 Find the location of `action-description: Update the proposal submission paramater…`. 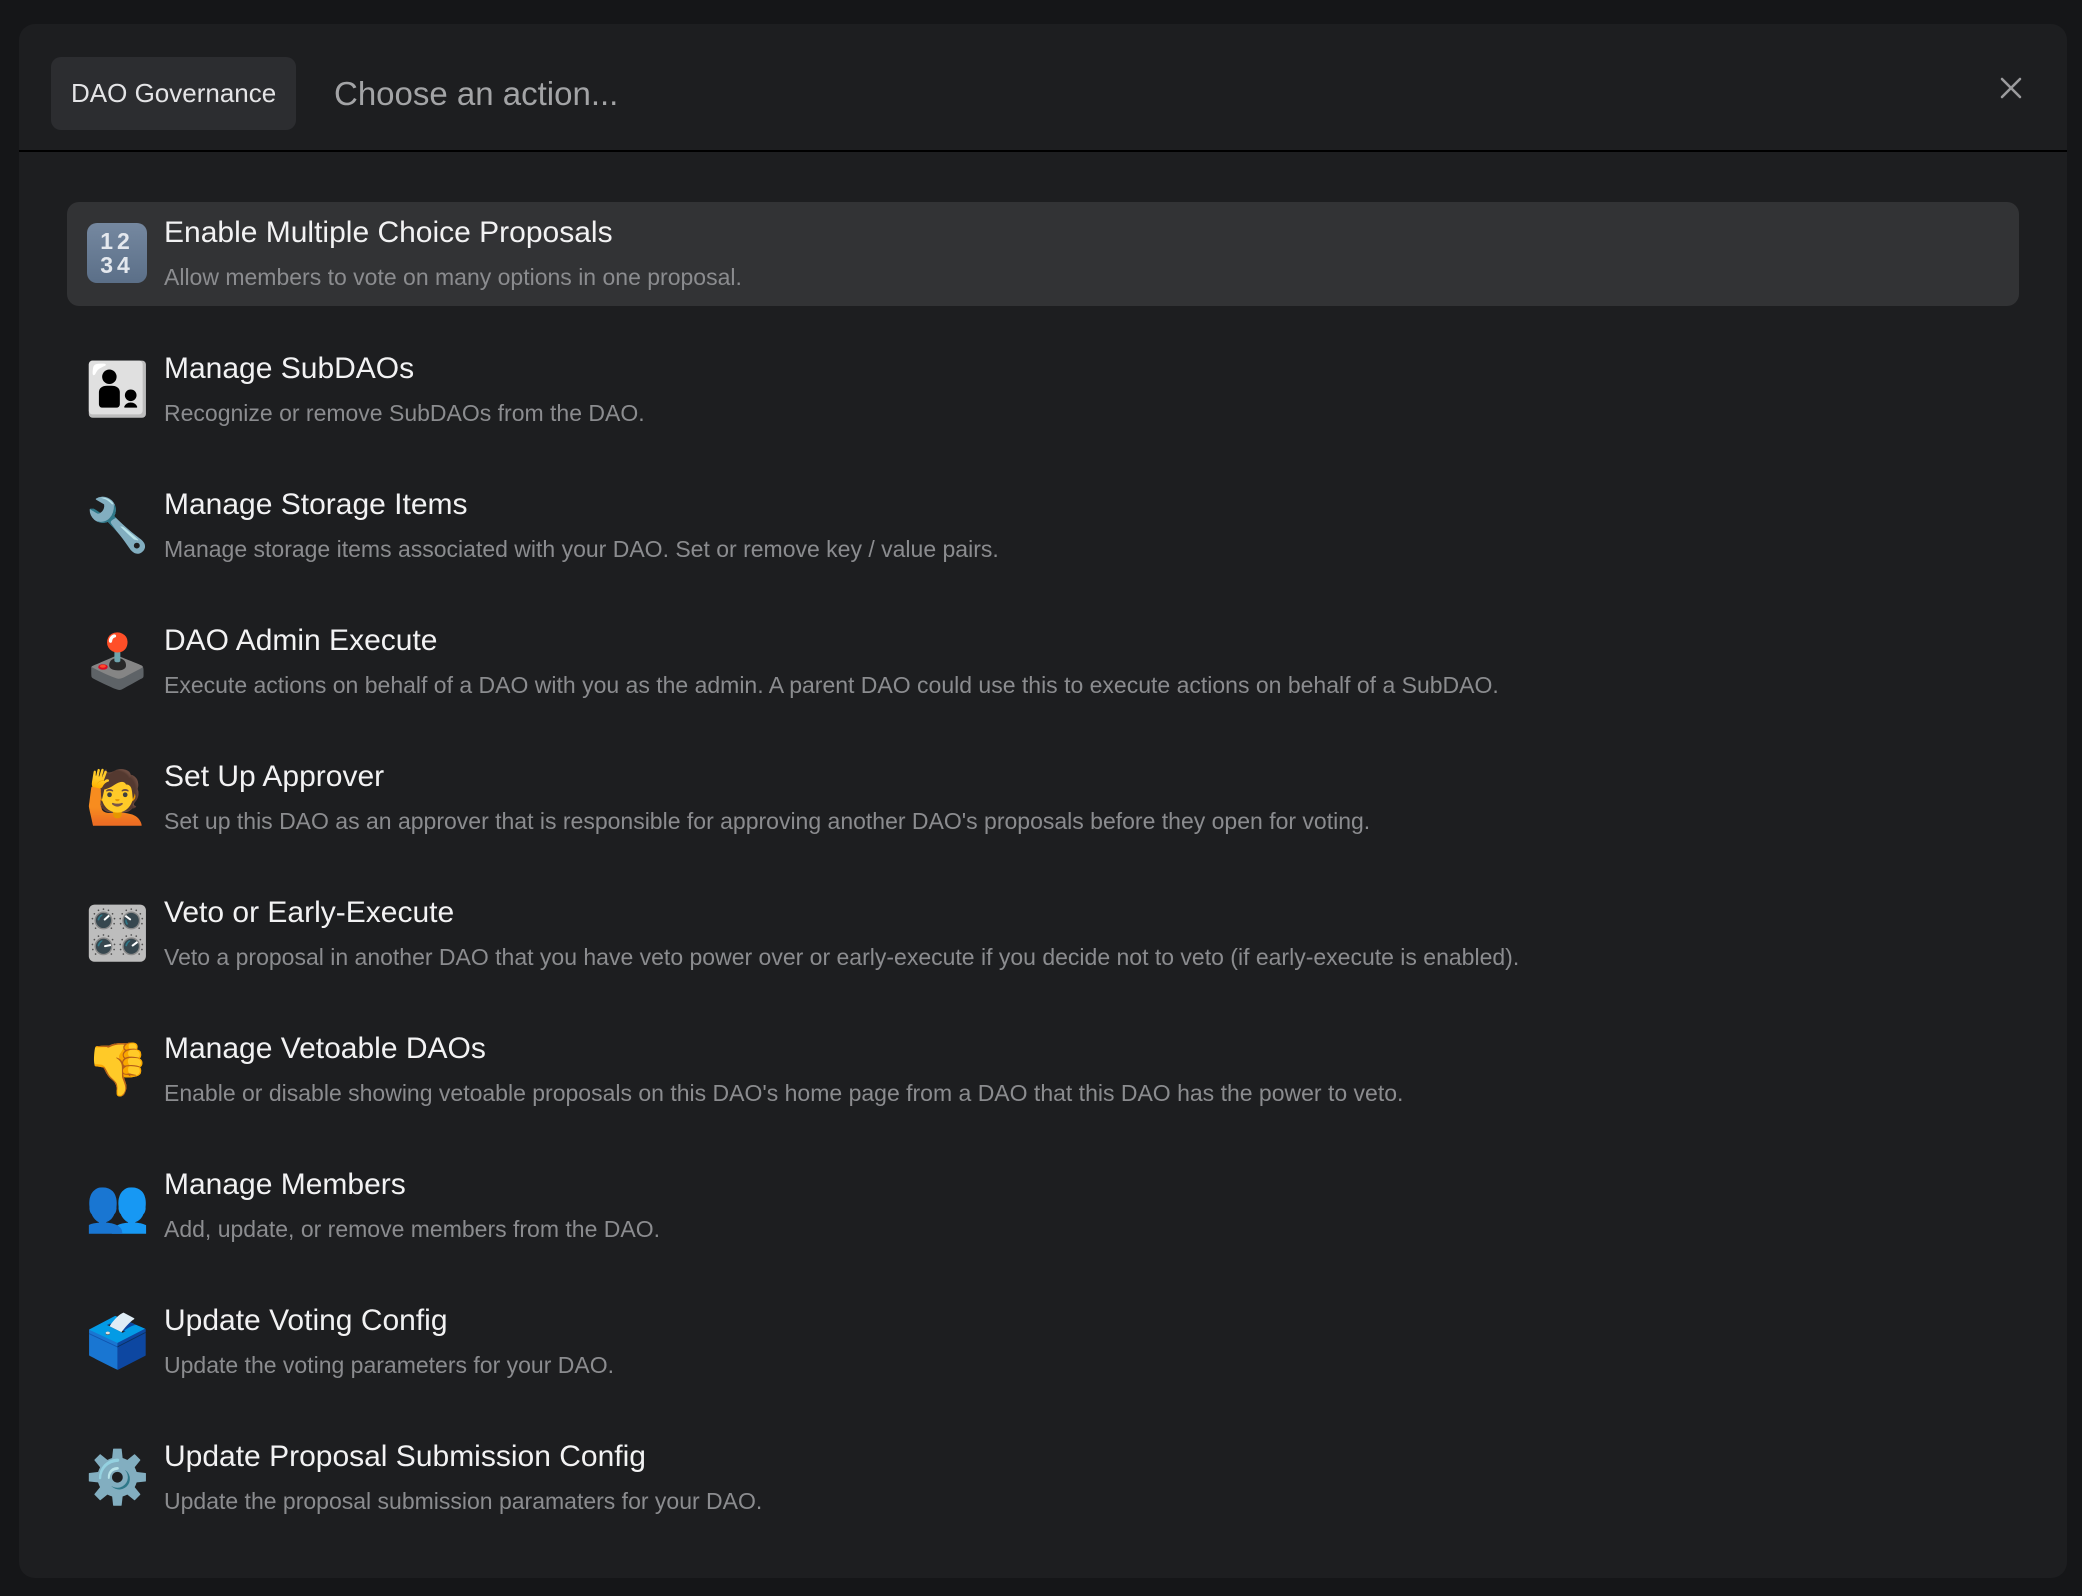

action-description: Update the proposal submission paramater… is located at coordinates (463, 1501).